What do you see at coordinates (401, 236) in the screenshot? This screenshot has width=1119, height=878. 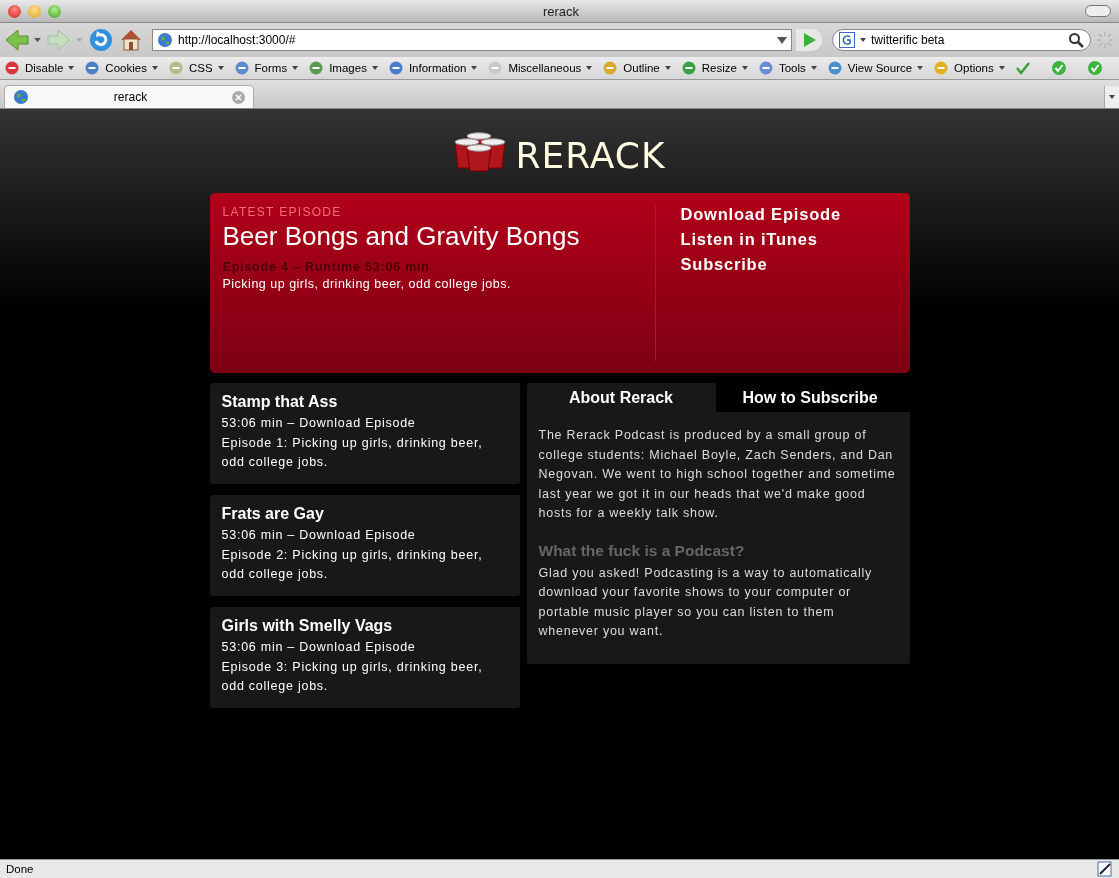 I see `episode-title: Beer Bongs and Gravity Bongs` at bounding box center [401, 236].